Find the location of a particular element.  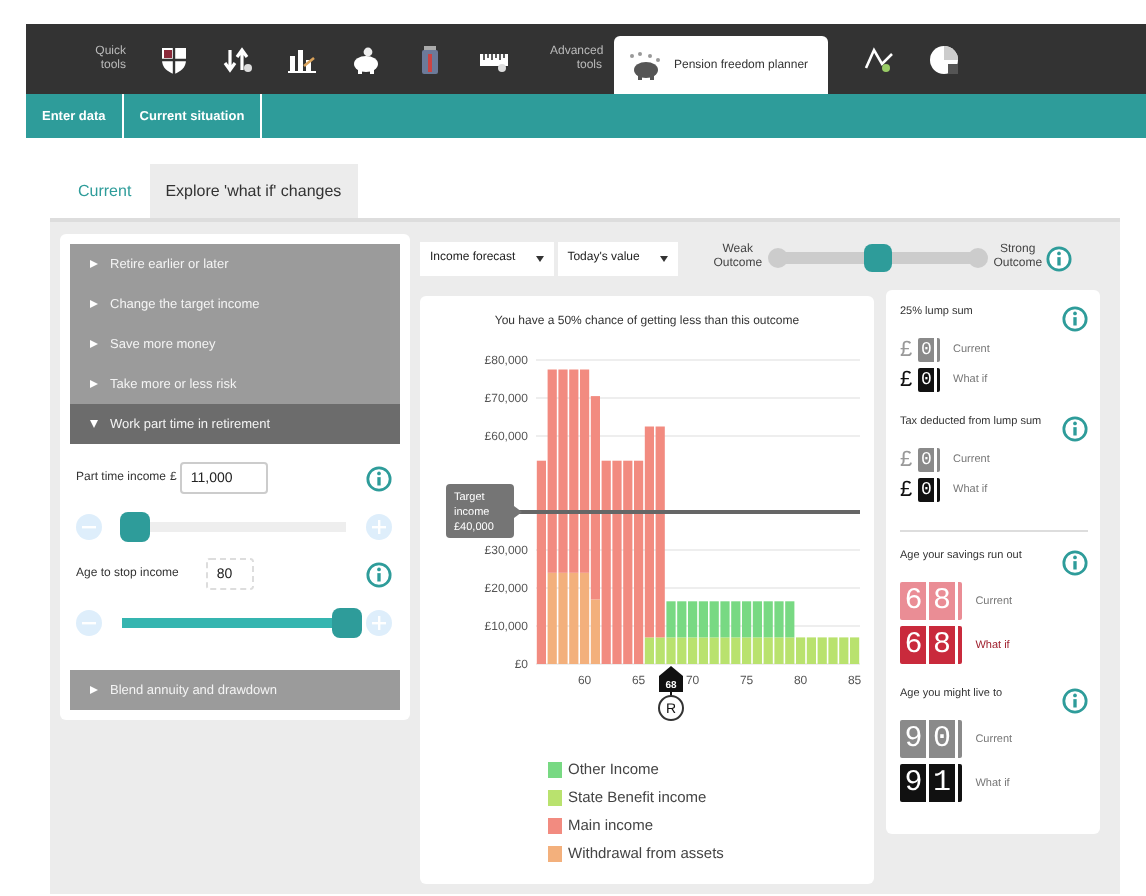

piggy-bank-icon is located at coordinates (644, 65).